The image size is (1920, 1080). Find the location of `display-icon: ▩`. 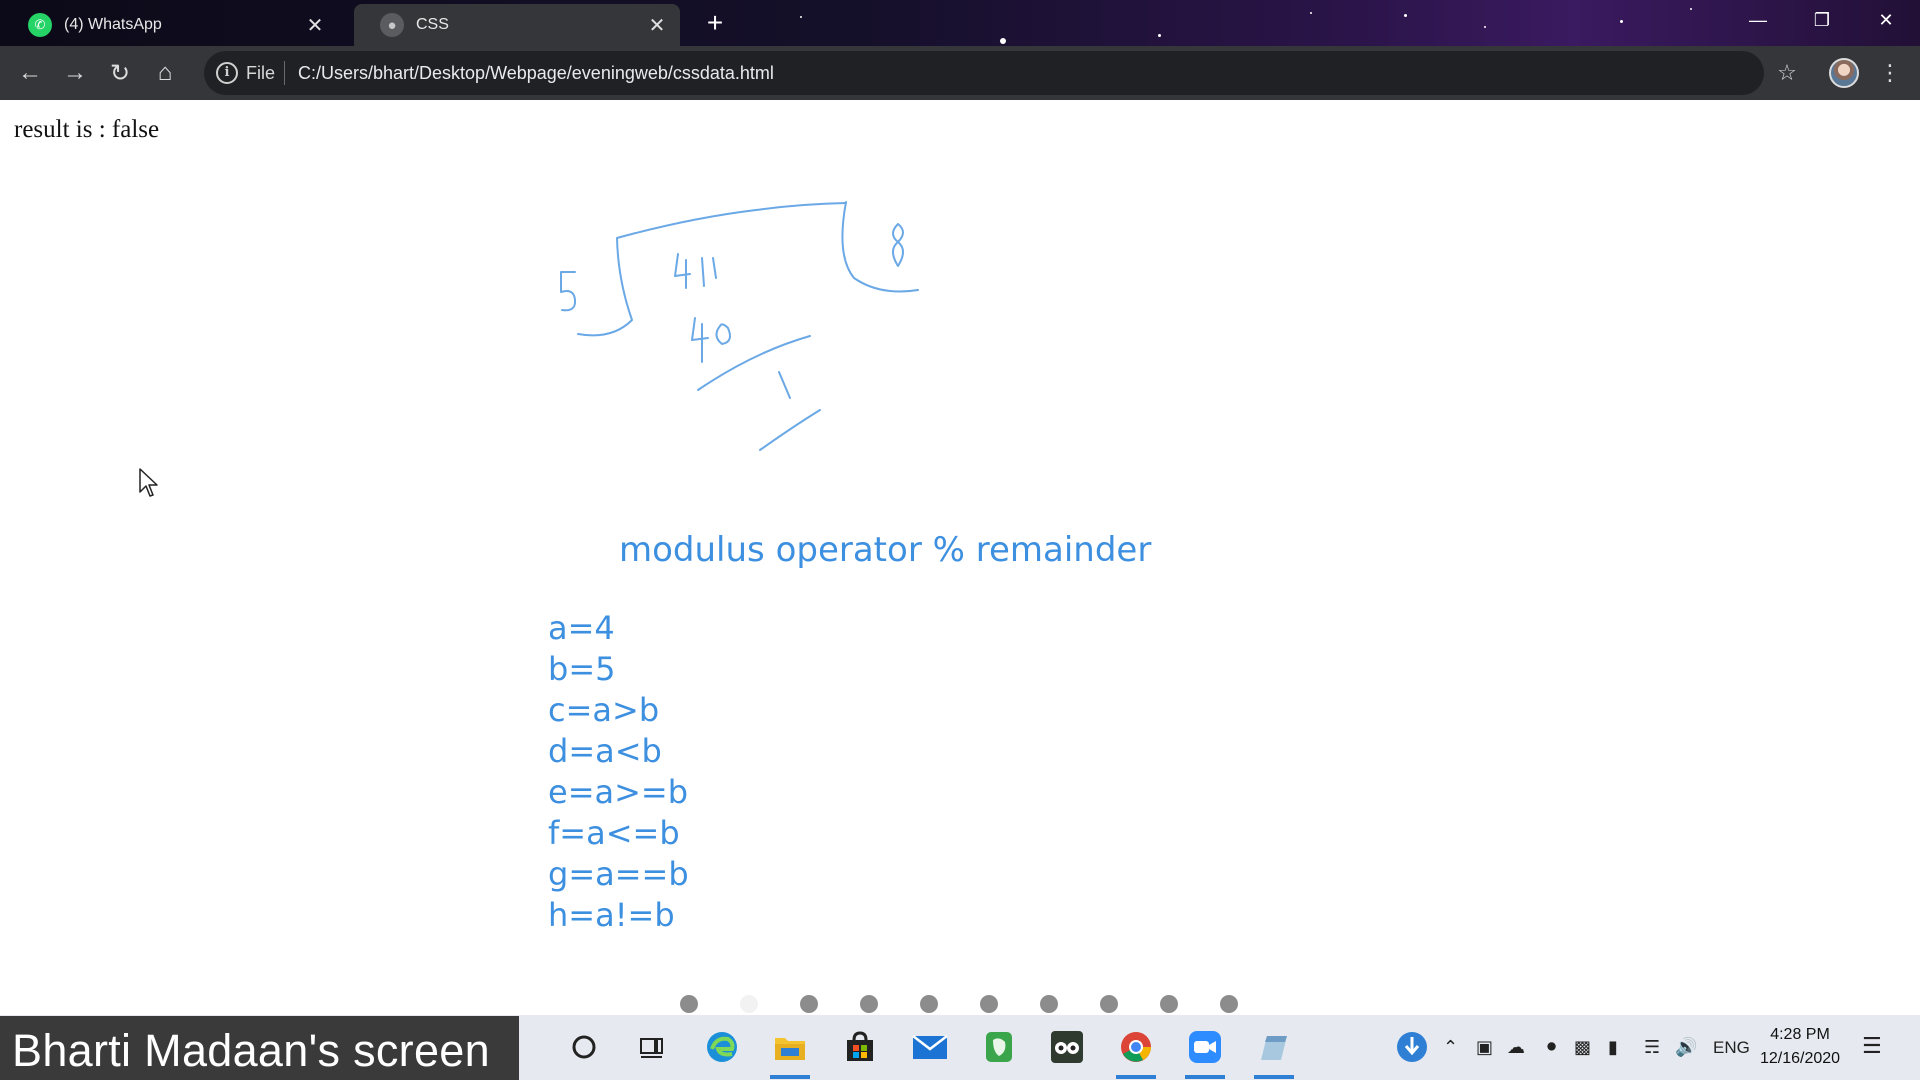

display-icon: ▩ is located at coordinates (1582, 1047).